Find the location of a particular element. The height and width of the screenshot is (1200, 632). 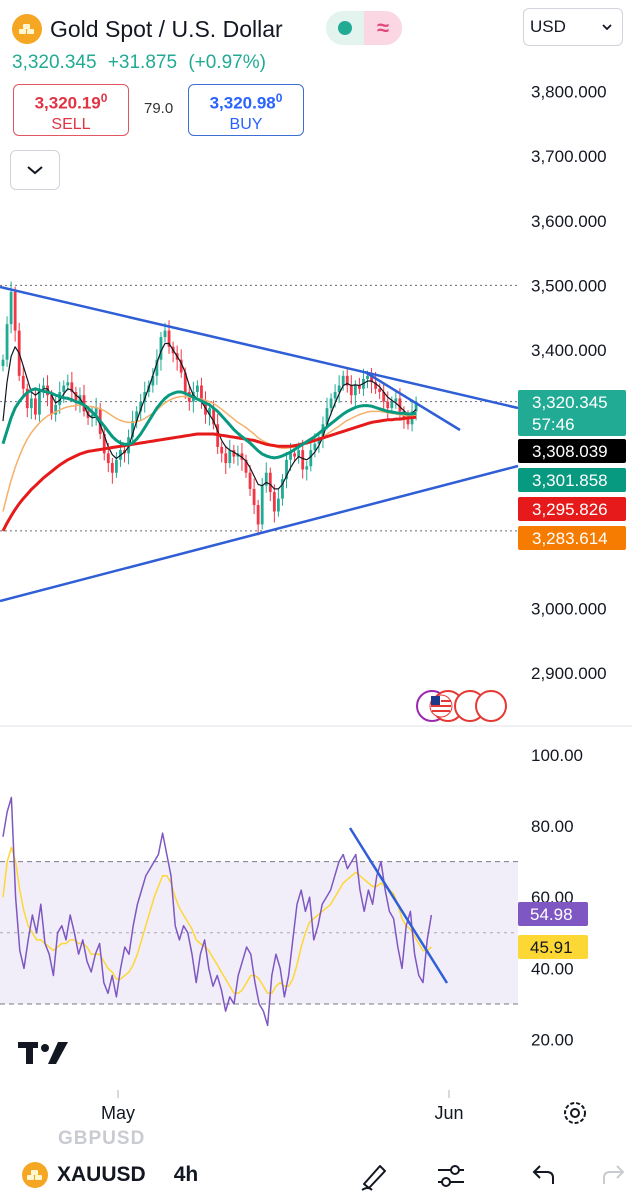

rsi-axis-label: 80.00 is located at coordinates (552, 826).